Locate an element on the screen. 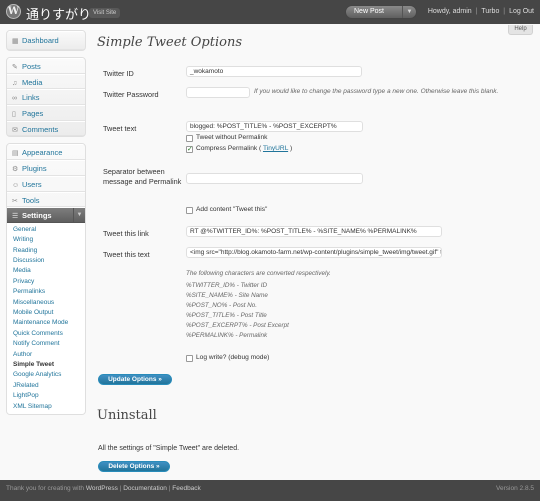 This screenshot has height=501, width=540. version-text: Version 2.8.5 is located at coordinates (515, 488).